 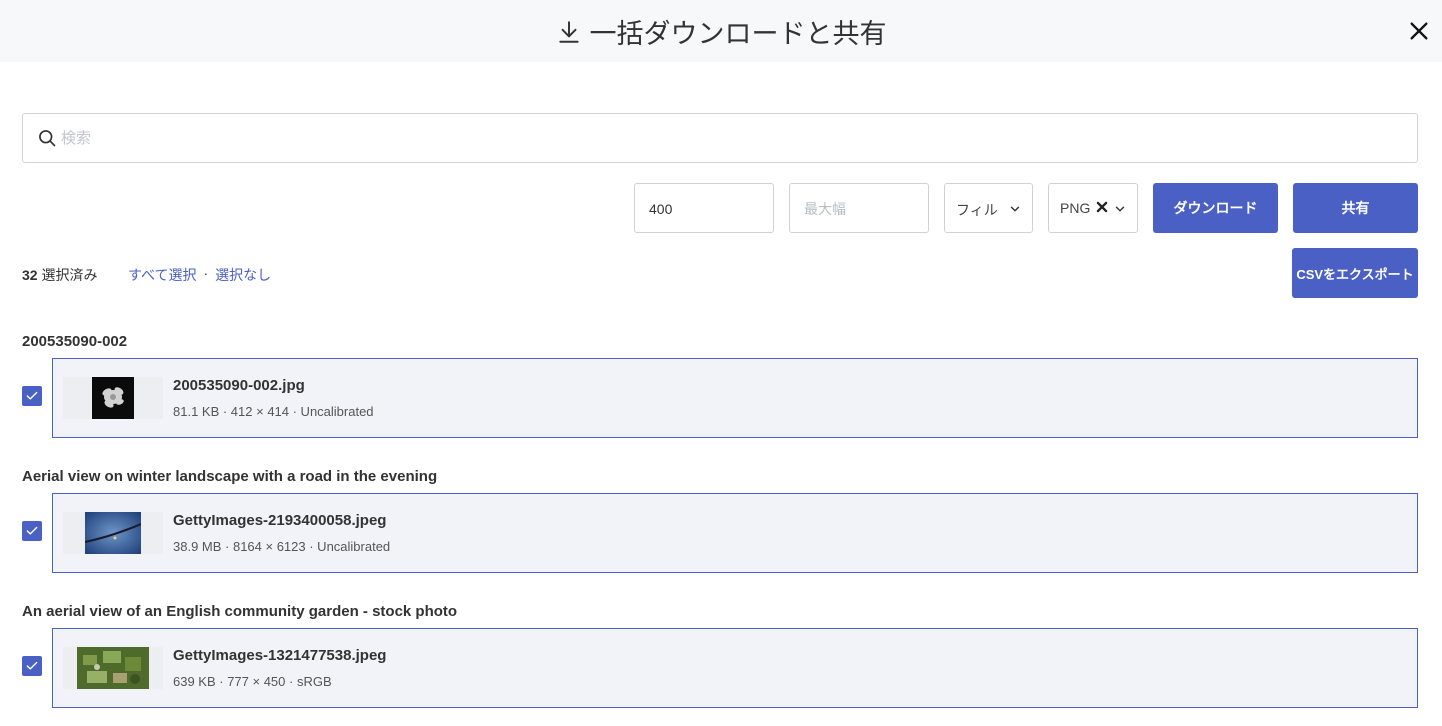 I want to click on format-select-value: PNG, so click(x=1075, y=208).